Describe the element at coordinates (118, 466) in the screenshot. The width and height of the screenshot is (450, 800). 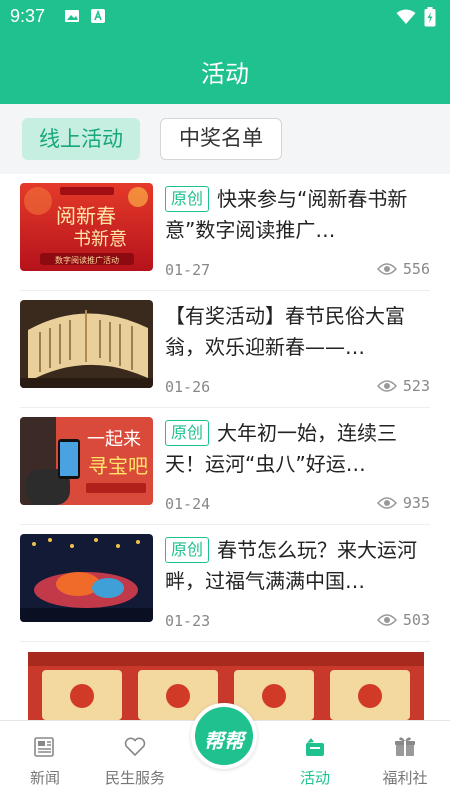
I see `thumb-text: 寻宝吧` at that location.